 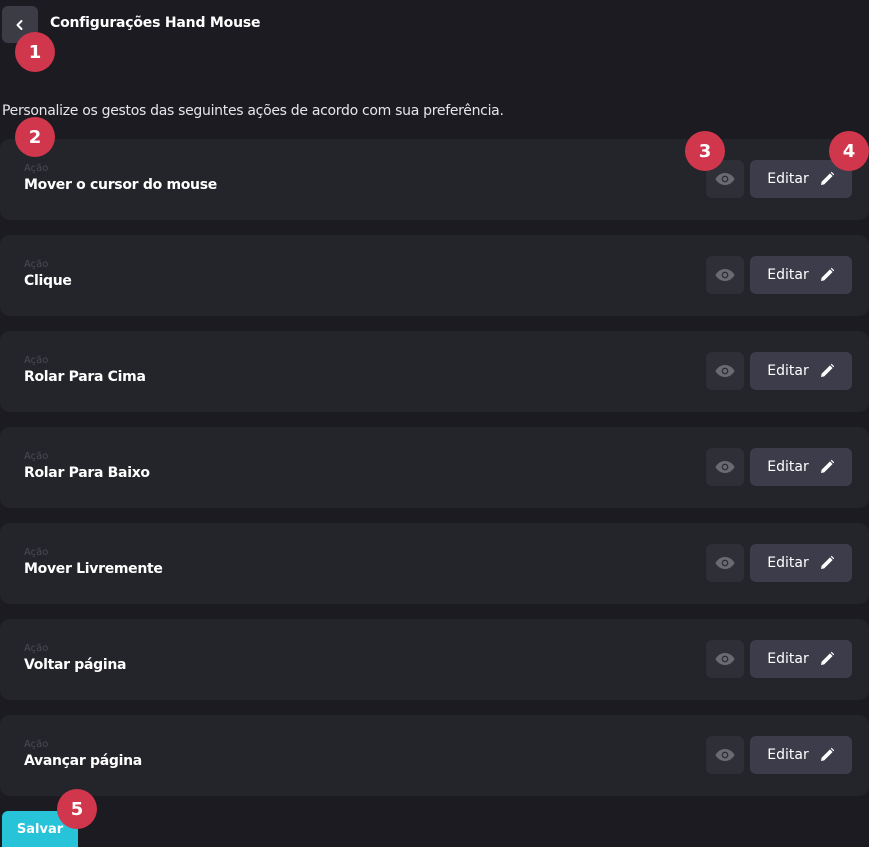 I want to click on action-card: Ação Voltar página Editar, so click(x=434, y=659).